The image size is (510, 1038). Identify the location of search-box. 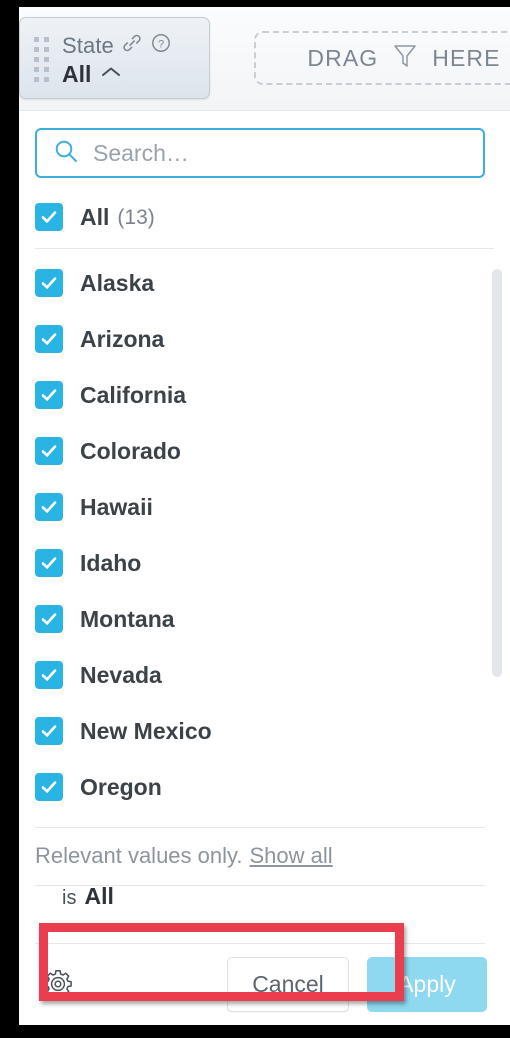
(260, 153).